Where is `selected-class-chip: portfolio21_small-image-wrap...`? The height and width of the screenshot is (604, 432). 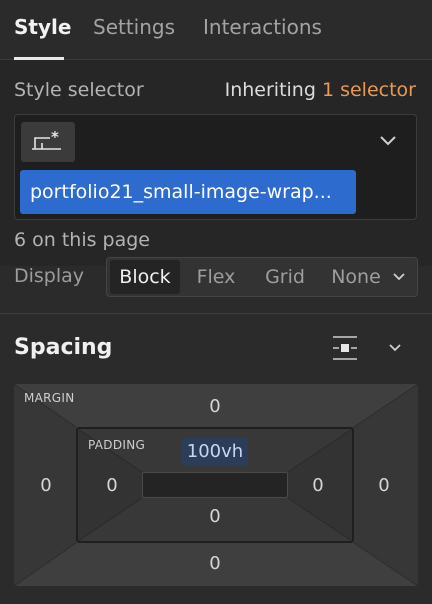
selected-class-chip: portfolio21_small-image-wrap... is located at coordinates (188, 192).